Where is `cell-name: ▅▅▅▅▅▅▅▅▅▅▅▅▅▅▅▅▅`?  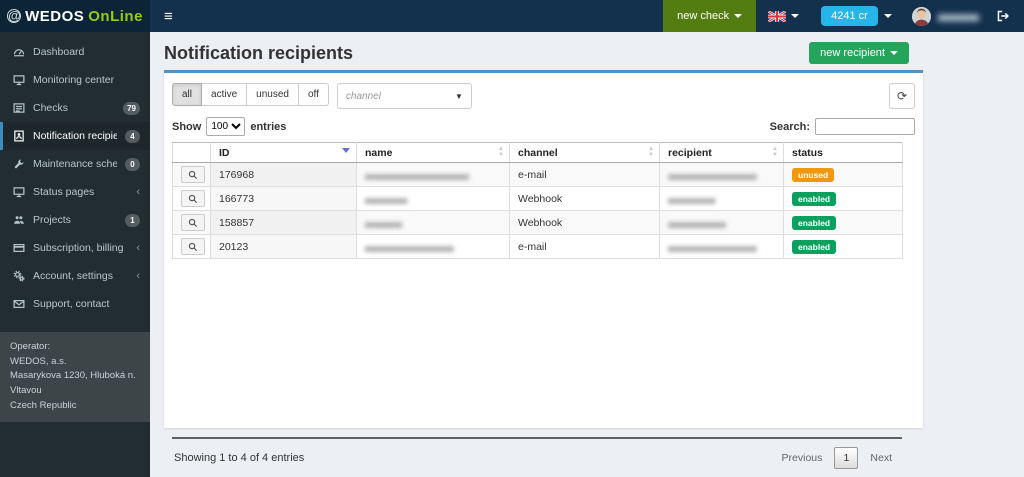
cell-name: ▅▅▅▅▅▅▅▅▅▅▅▅▅▅▅▅▅ is located at coordinates (433, 246).